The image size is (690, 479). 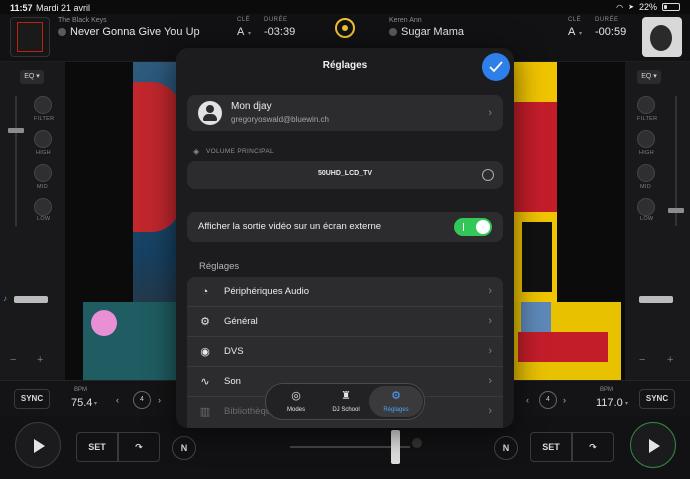 What do you see at coordinates (32, 221) in the screenshot?
I see `left-mixer-panel: EQ ▾ FILTER HIGH MID LOW ♪ − +` at bounding box center [32, 221].